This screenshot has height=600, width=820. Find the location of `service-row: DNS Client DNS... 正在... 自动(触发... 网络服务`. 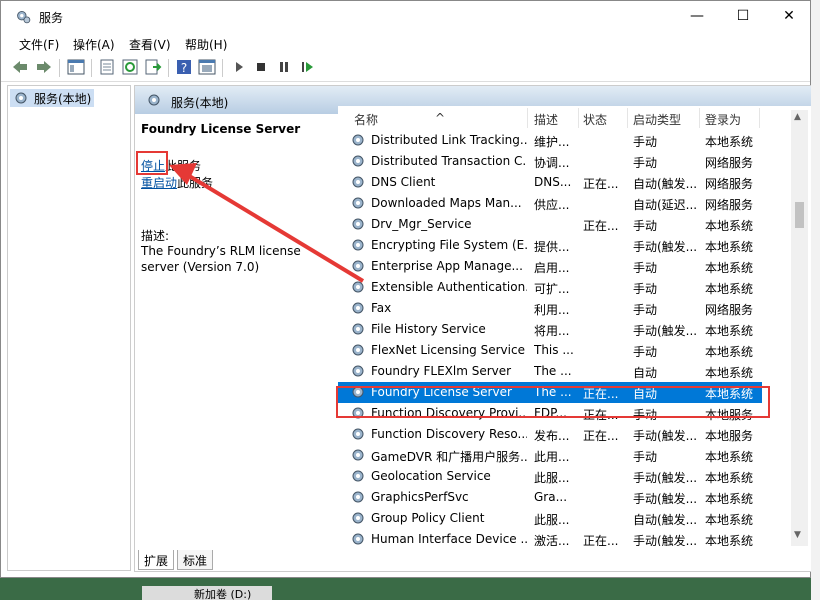

service-row: DNS Client DNS... 正在... 自动(触发... 网络服务 is located at coordinates (550, 182).